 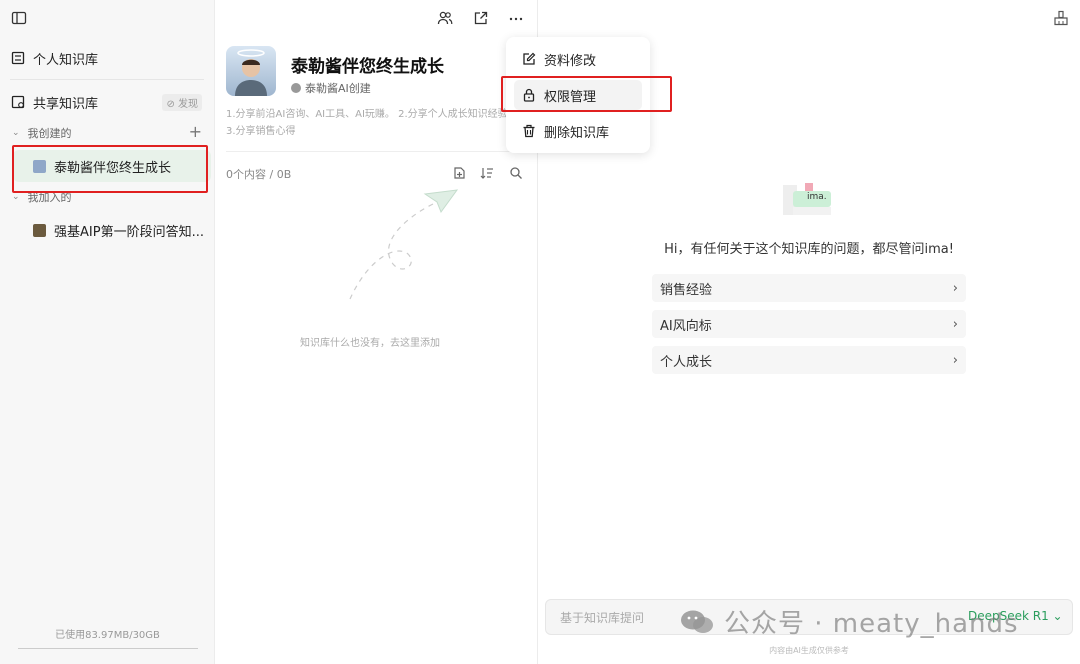 What do you see at coordinates (516, 18) in the screenshot?
I see `more-icon` at bounding box center [516, 18].